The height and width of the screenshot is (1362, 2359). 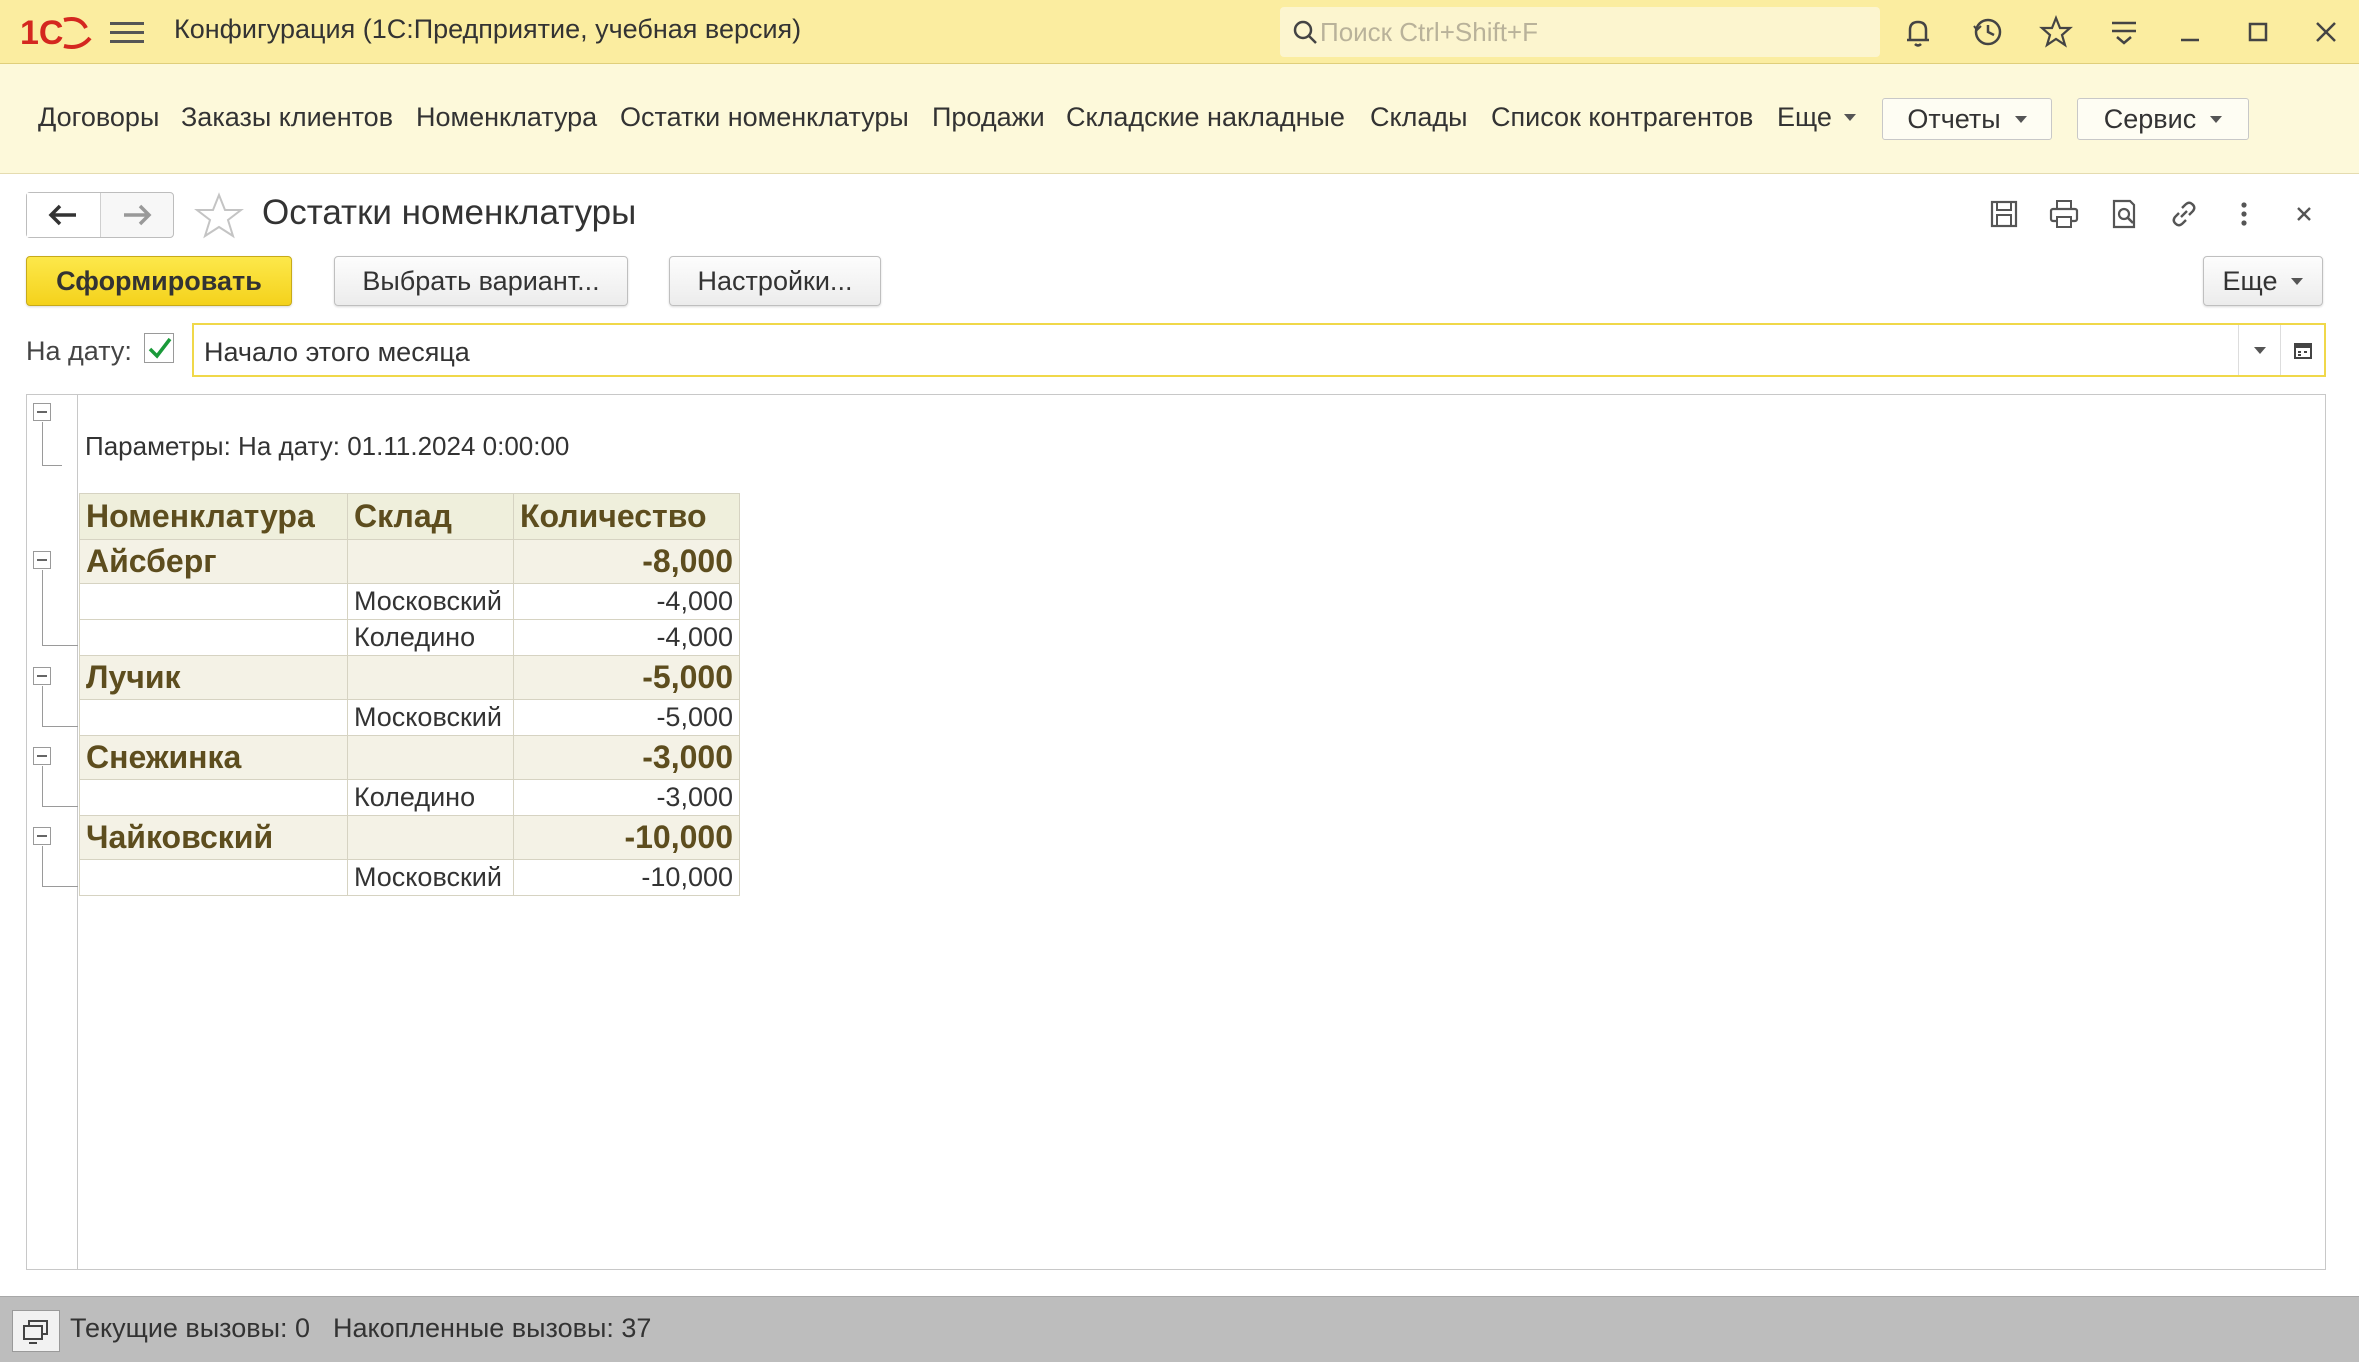 I want to click on table-row: Московский -5,000, so click(x=409, y=717).